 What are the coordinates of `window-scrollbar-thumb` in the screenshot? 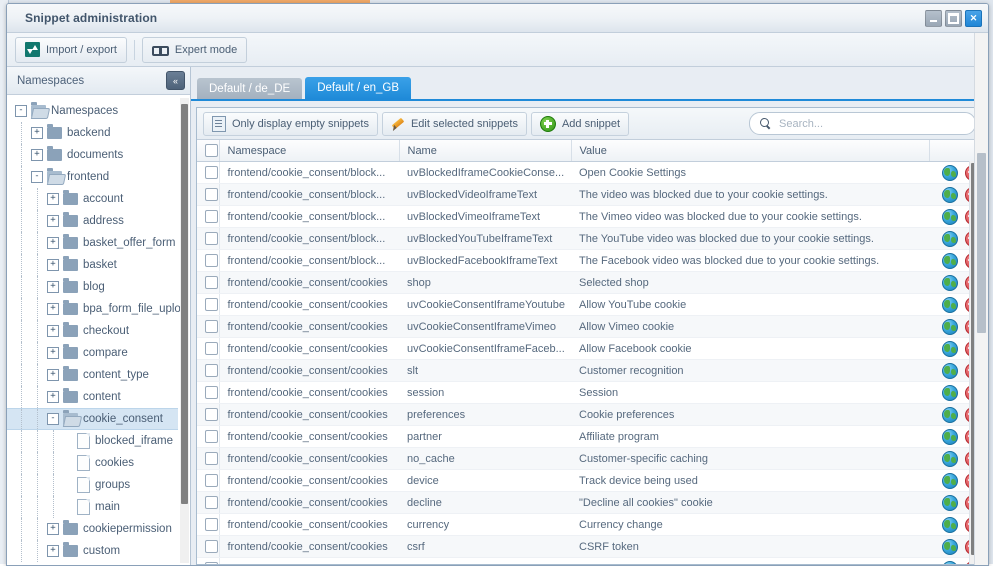 It's located at (981, 243).